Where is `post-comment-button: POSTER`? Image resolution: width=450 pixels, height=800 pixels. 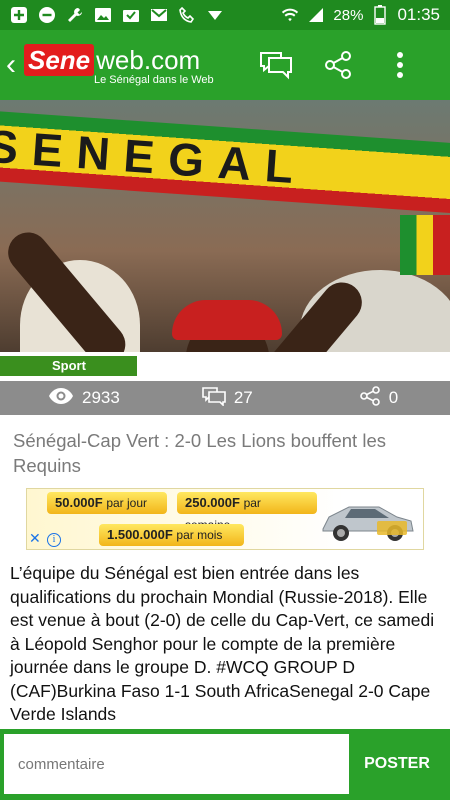 post-comment-button: POSTER is located at coordinates (397, 764).